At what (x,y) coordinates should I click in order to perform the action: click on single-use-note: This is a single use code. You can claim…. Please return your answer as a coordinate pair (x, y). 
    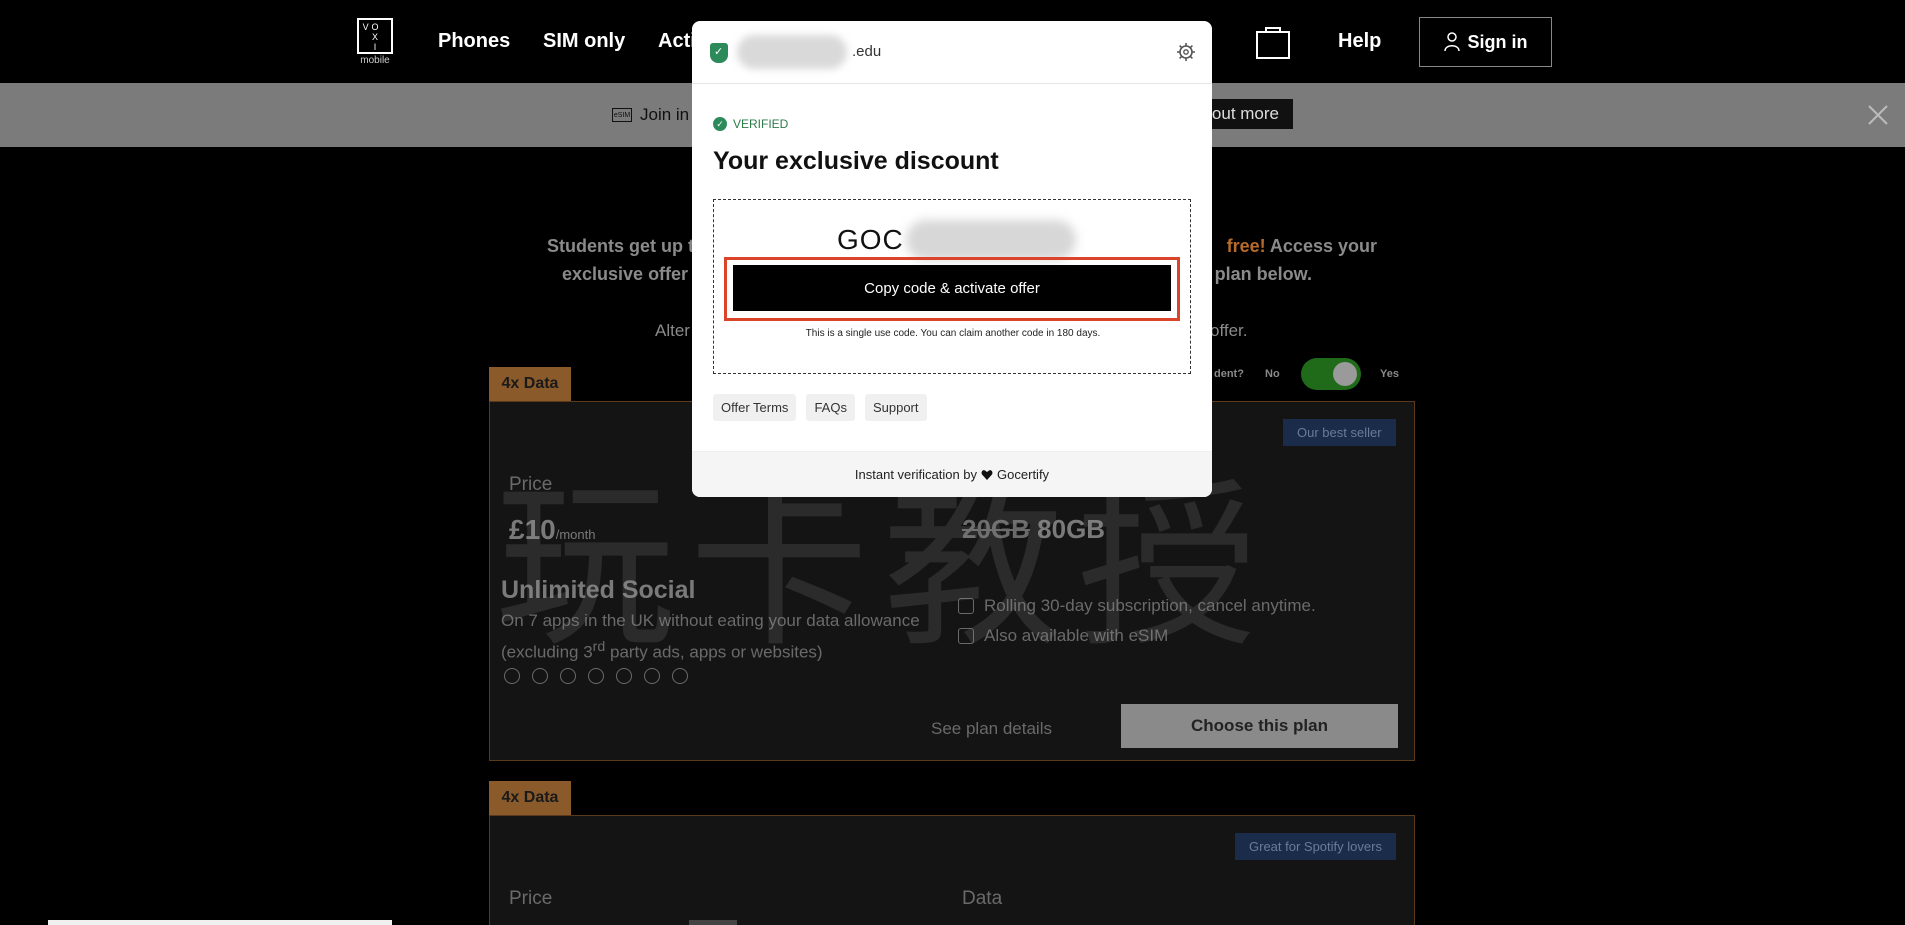
    Looking at the image, I should click on (953, 333).